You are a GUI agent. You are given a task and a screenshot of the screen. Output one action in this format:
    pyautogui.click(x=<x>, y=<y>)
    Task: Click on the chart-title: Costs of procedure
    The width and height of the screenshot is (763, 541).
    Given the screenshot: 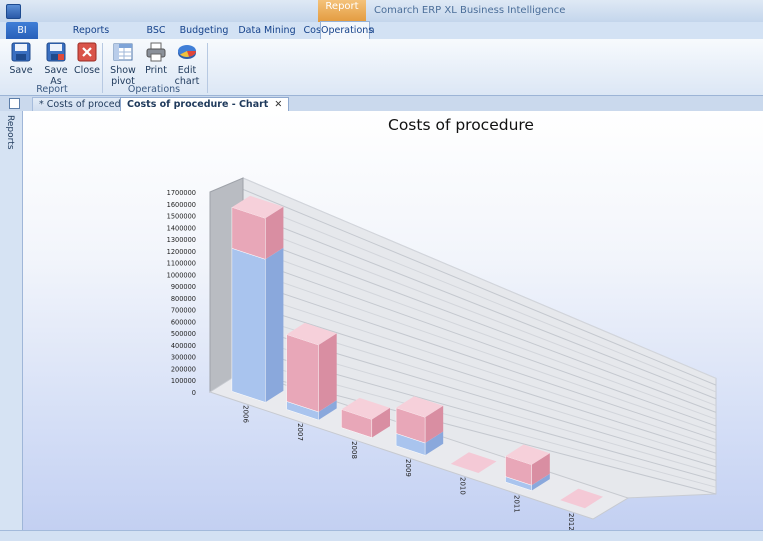 What is the action you would take?
    pyautogui.click(x=461, y=125)
    